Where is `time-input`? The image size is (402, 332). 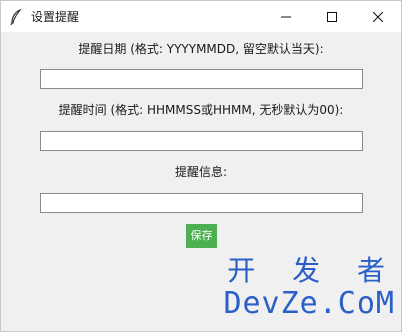
time-input is located at coordinates (201, 141).